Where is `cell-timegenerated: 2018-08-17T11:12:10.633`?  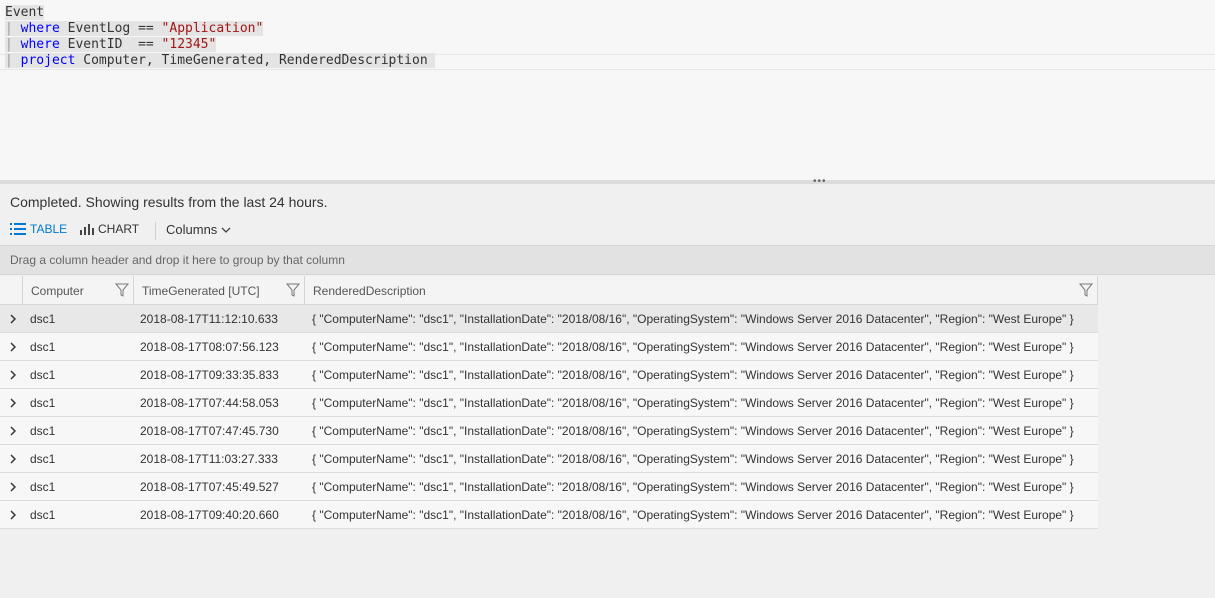
cell-timegenerated: 2018-08-17T11:12:10.633 is located at coordinates (209, 319).